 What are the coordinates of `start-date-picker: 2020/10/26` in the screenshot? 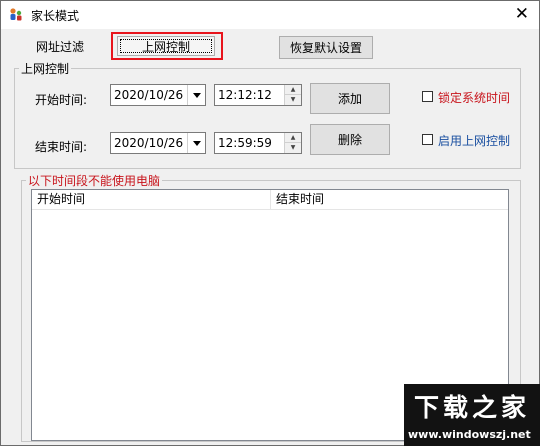 It's located at (158, 95).